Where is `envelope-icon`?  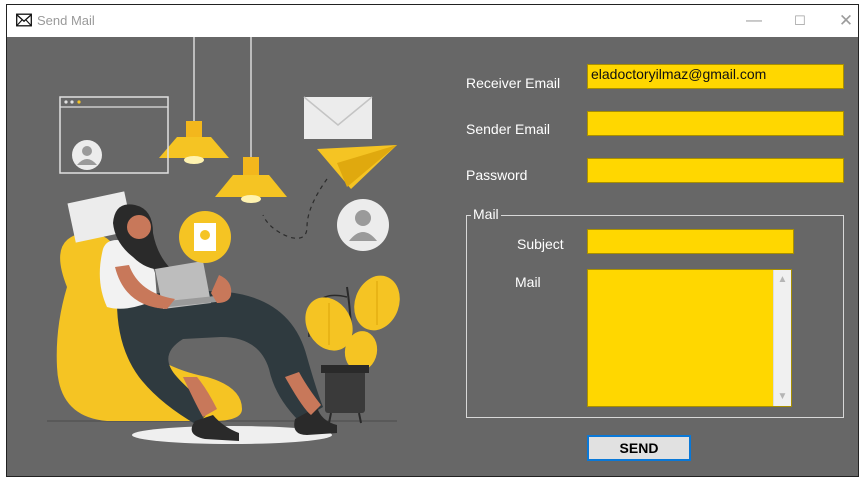
envelope-icon is located at coordinates (24, 20).